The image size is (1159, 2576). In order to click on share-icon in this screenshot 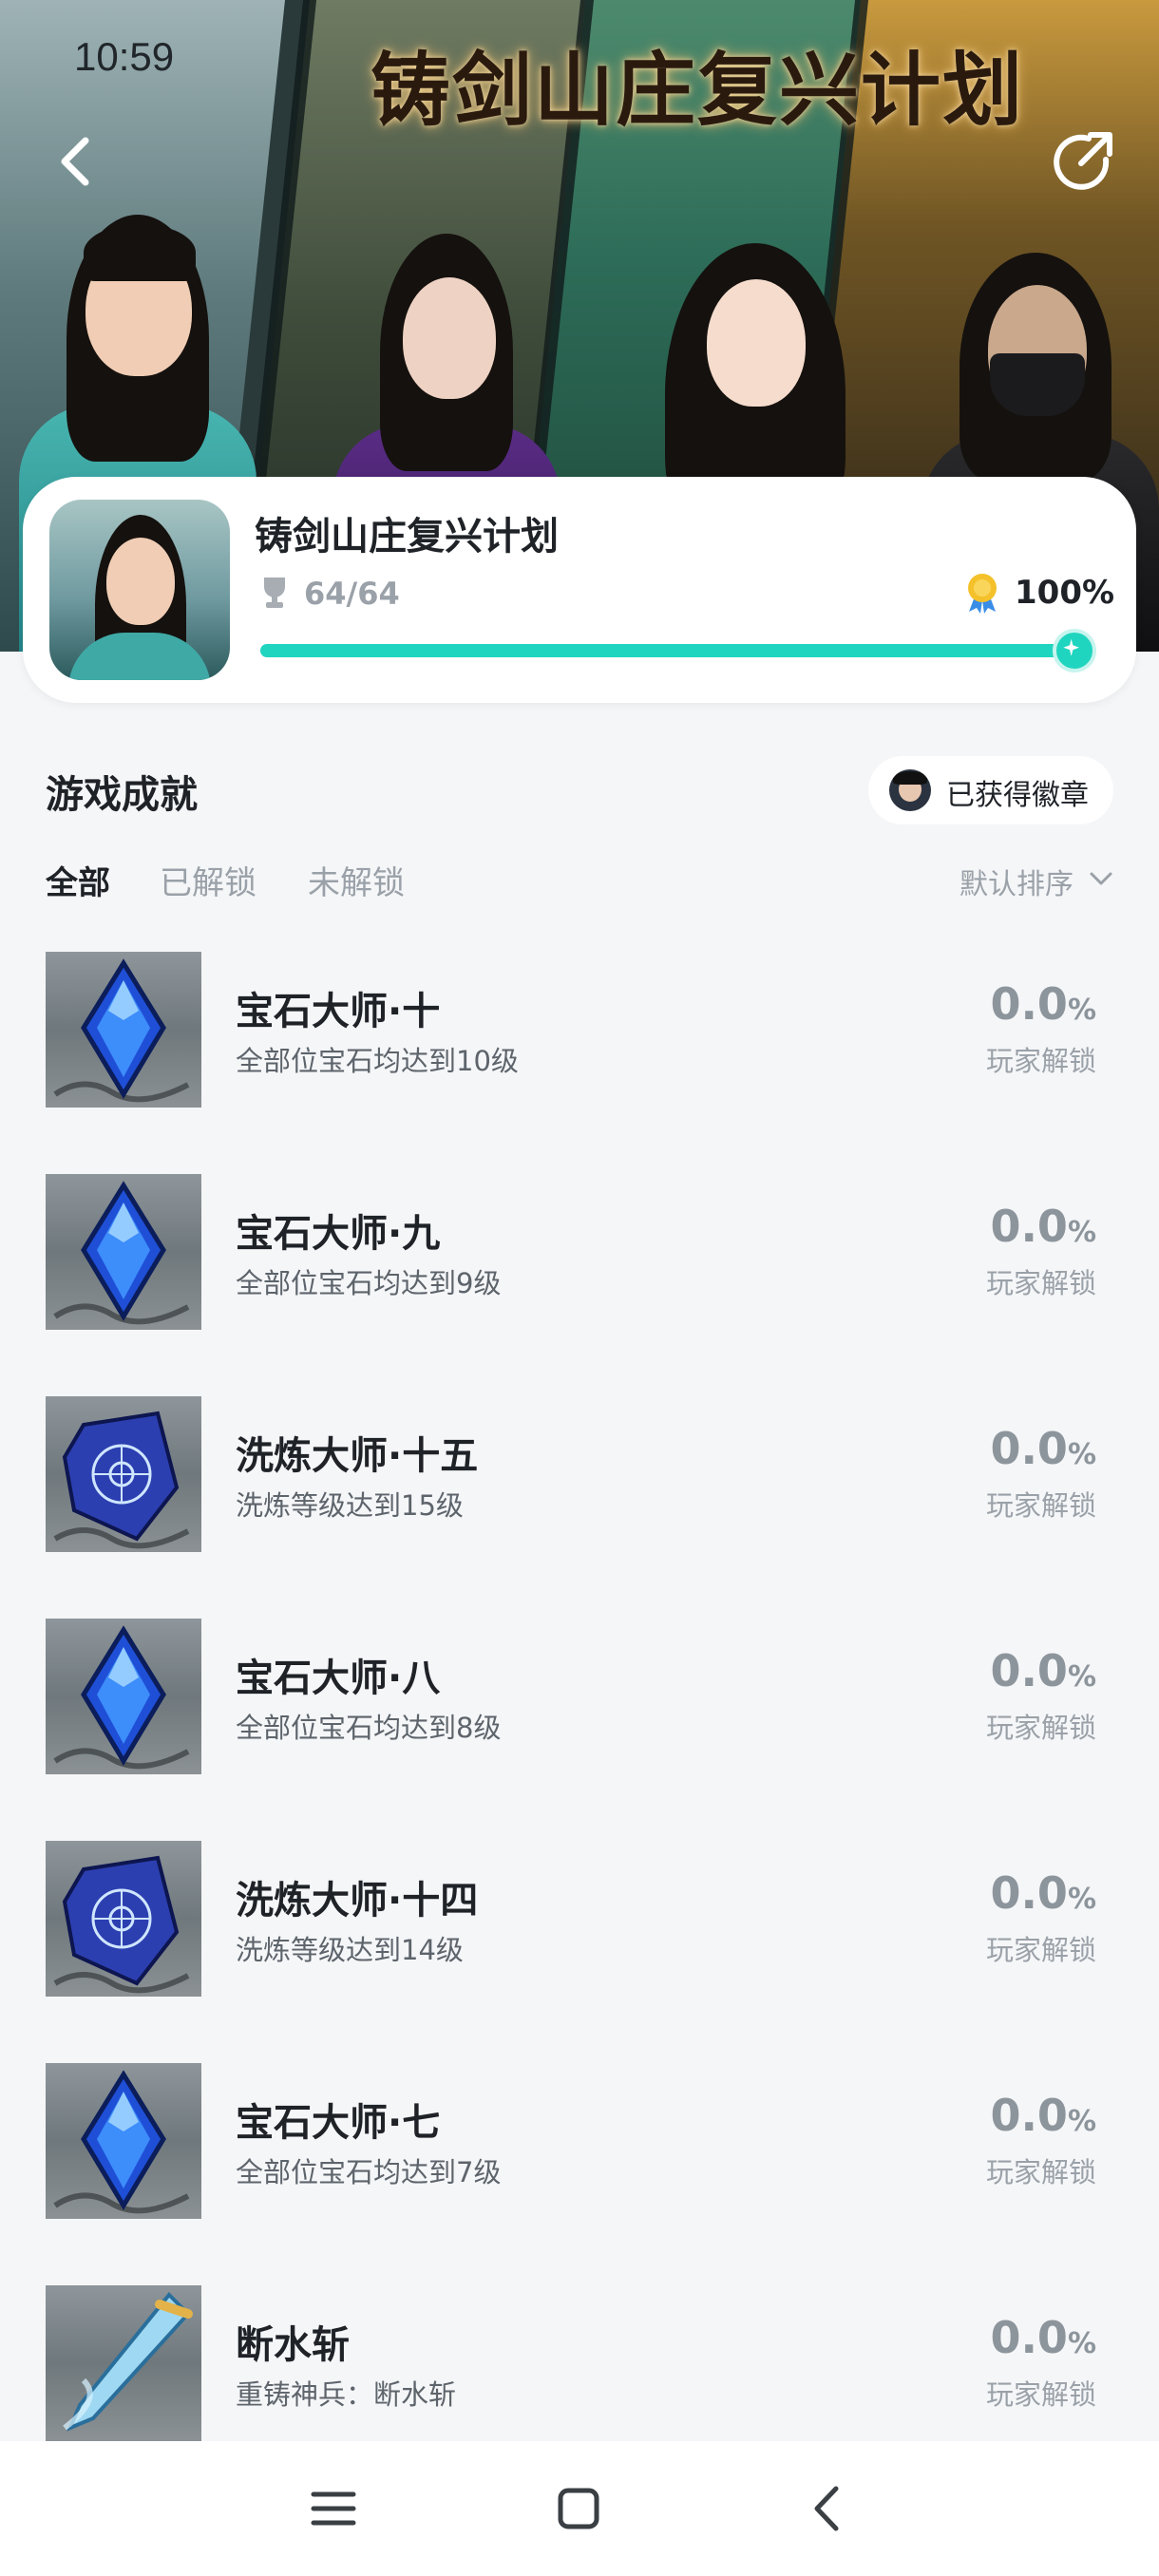, I will do `click(1083, 161)`.